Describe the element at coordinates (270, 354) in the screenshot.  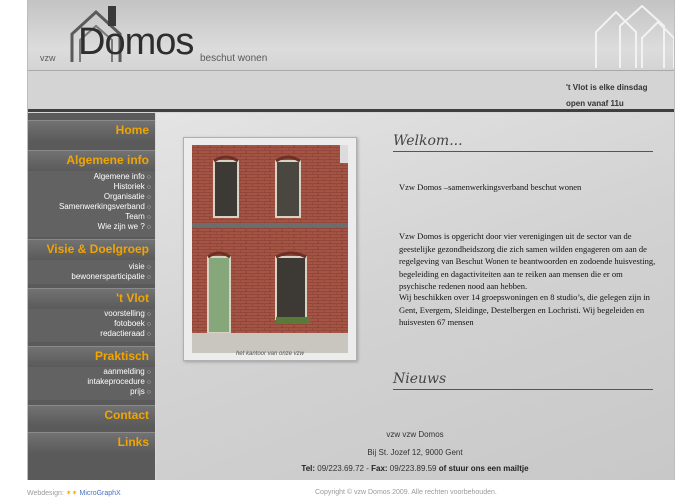
I see `photo-caption: het kantoor van onze vzw` at that location.